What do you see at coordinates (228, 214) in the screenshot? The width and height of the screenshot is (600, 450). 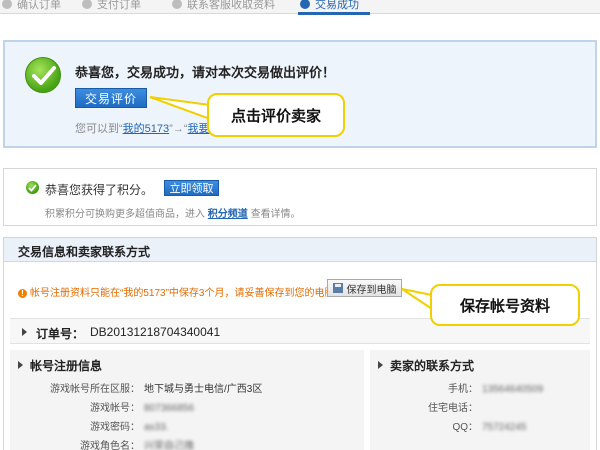 I see `points-channel-link: 积分频道` at bounding box center [228, 214].